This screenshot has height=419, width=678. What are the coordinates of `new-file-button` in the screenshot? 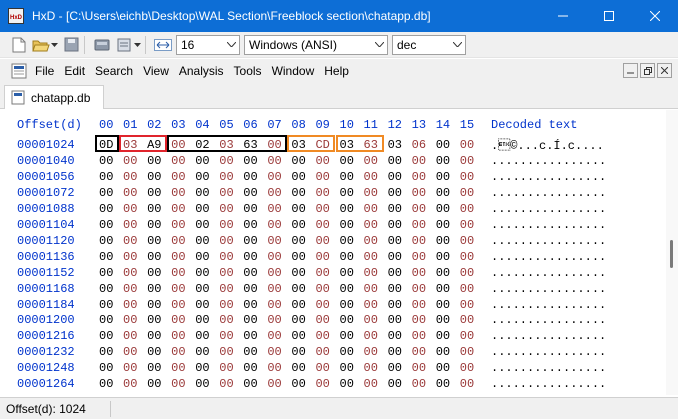 It's located at (19, 45).